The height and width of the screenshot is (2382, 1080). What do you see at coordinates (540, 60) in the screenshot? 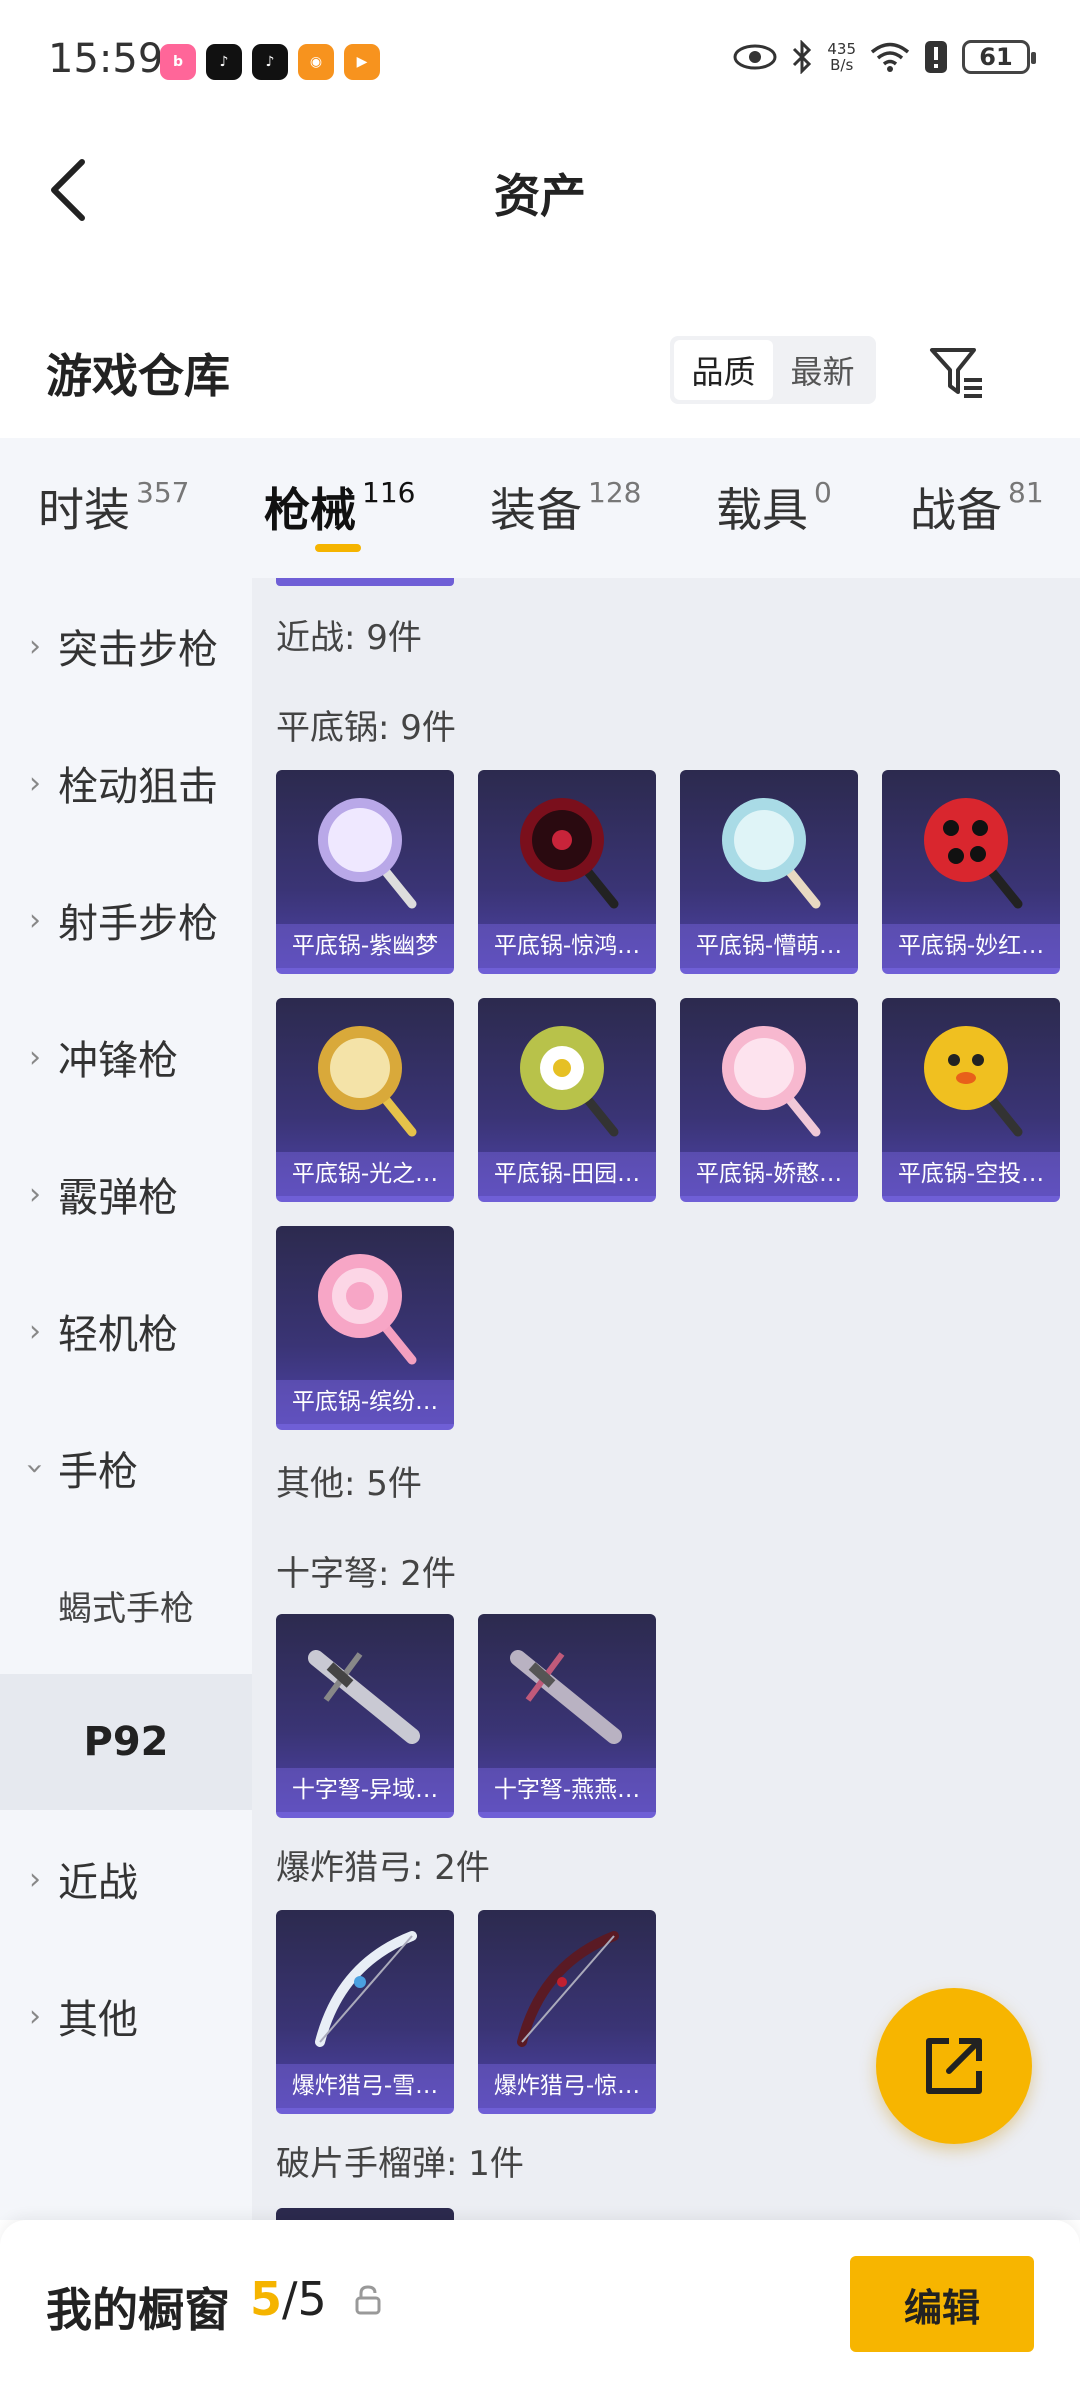
I see `status-bar: 15:59 b ♪ ♪ ◉ ▶ 435 B/s 61` at bounding box center [540, 60].